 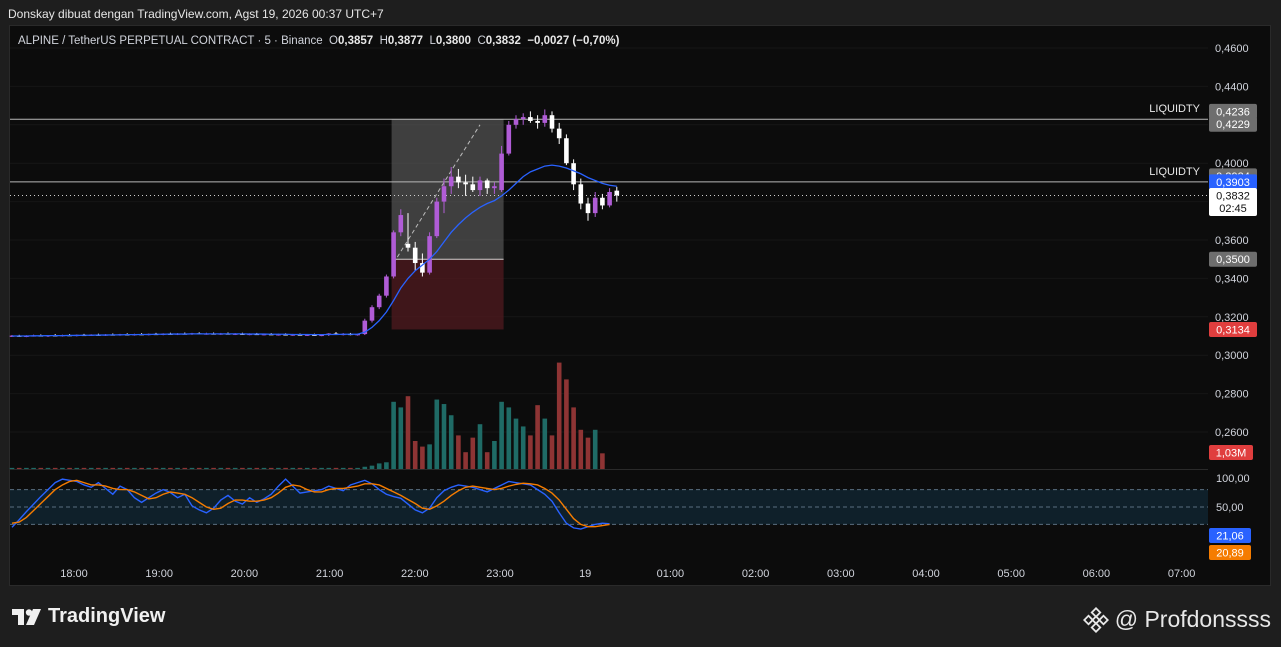 I want to click on brand-label: TradingView, so click(x=107, y=616).